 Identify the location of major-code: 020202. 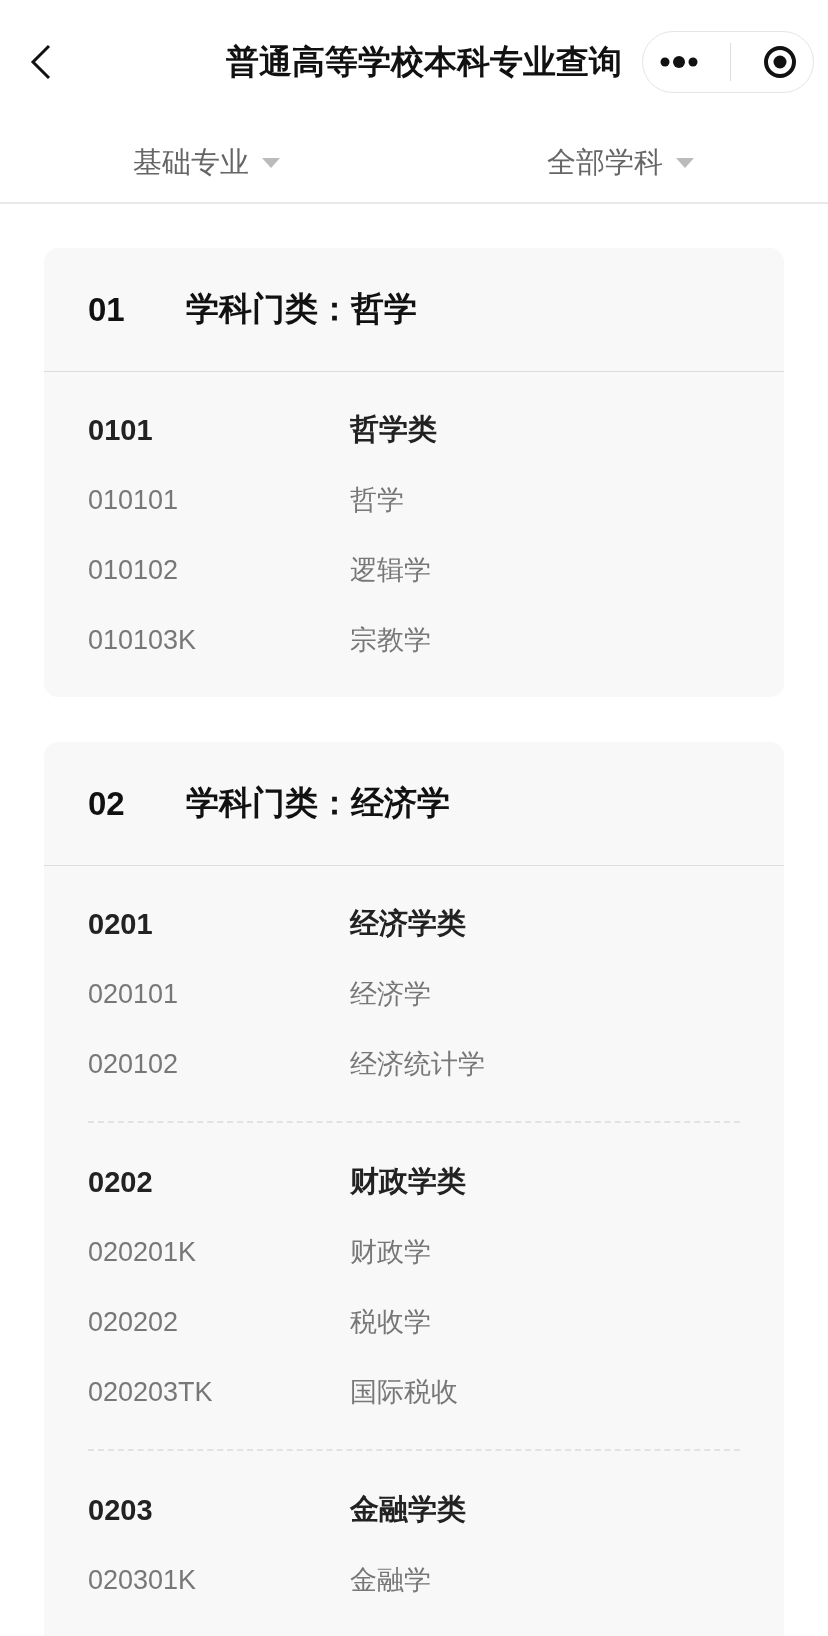
(134, 1322).